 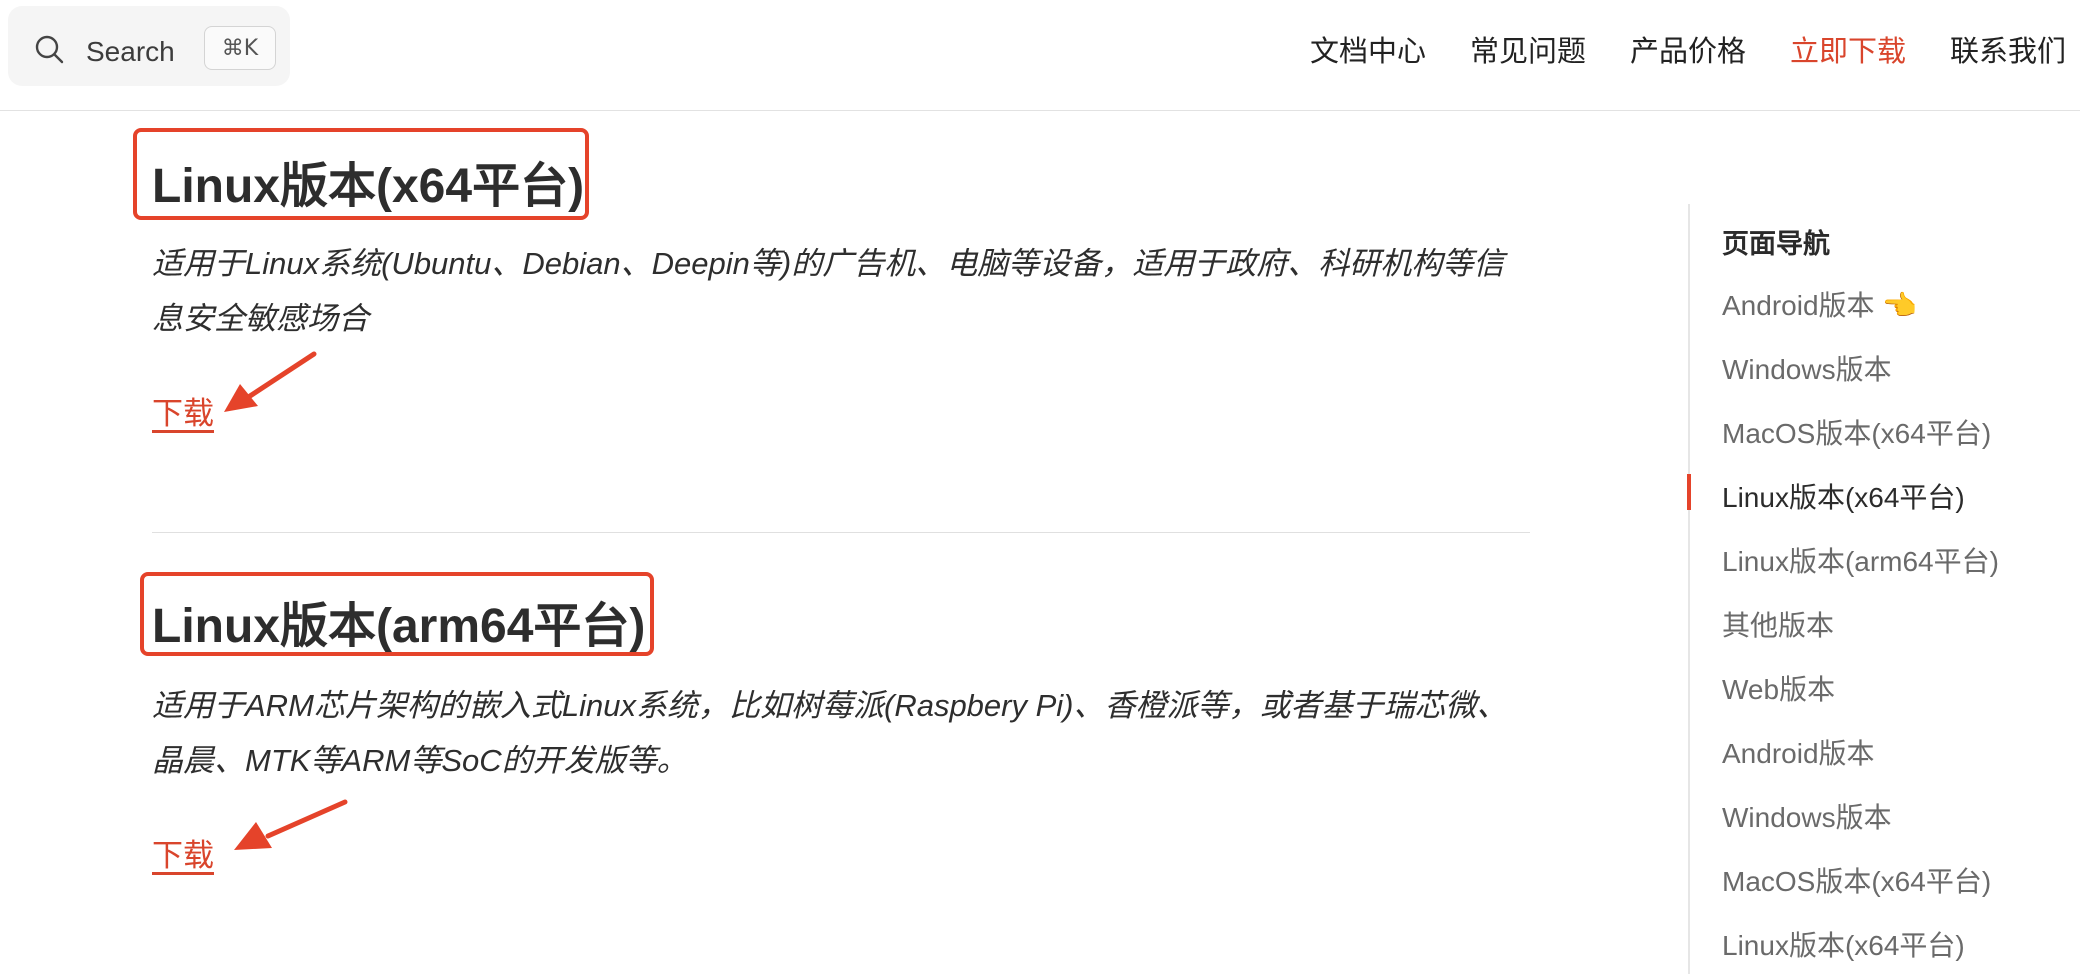 What do you see at coordinates (1040, 55) in the screenshot?
I see `top-navbar: Search ⌘K 文档中心 常见问题 产品价格 立即下载 联系我们` at bounding box center [1040, 55].